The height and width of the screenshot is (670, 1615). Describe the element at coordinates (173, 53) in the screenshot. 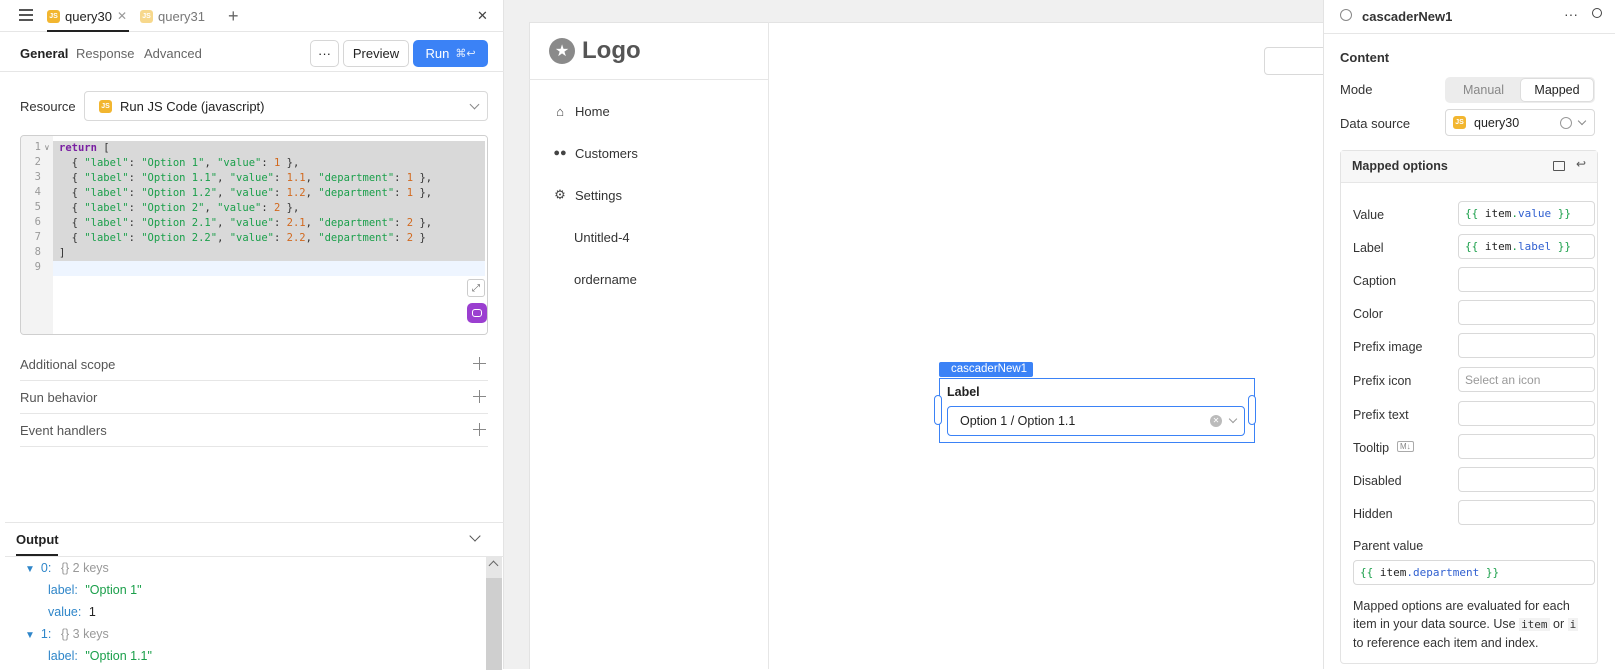

I see `tab-advanced: Advanced` at that location.